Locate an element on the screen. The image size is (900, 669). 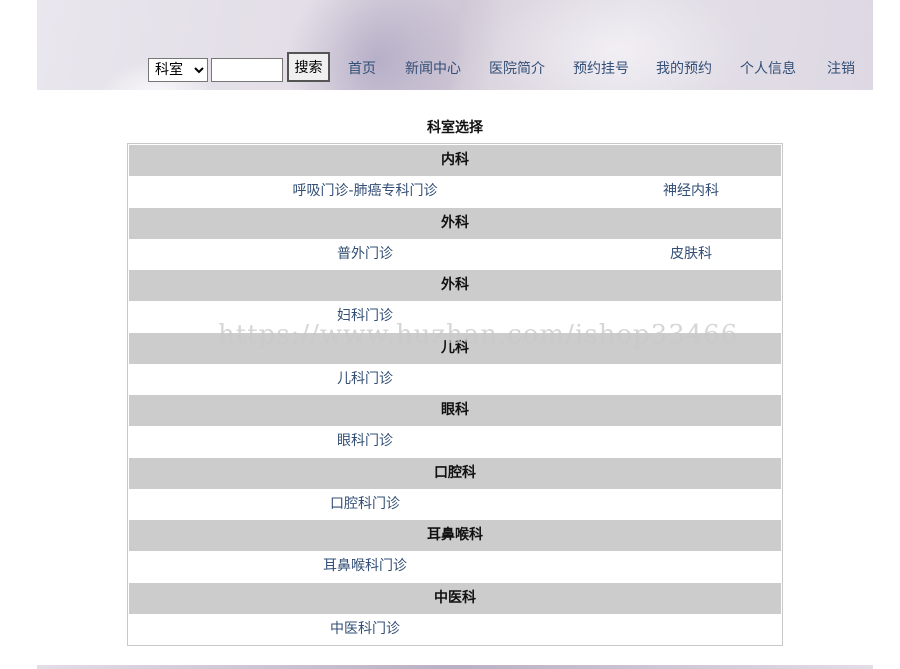
category-header: 内科 is located at coordinates (455, 160).